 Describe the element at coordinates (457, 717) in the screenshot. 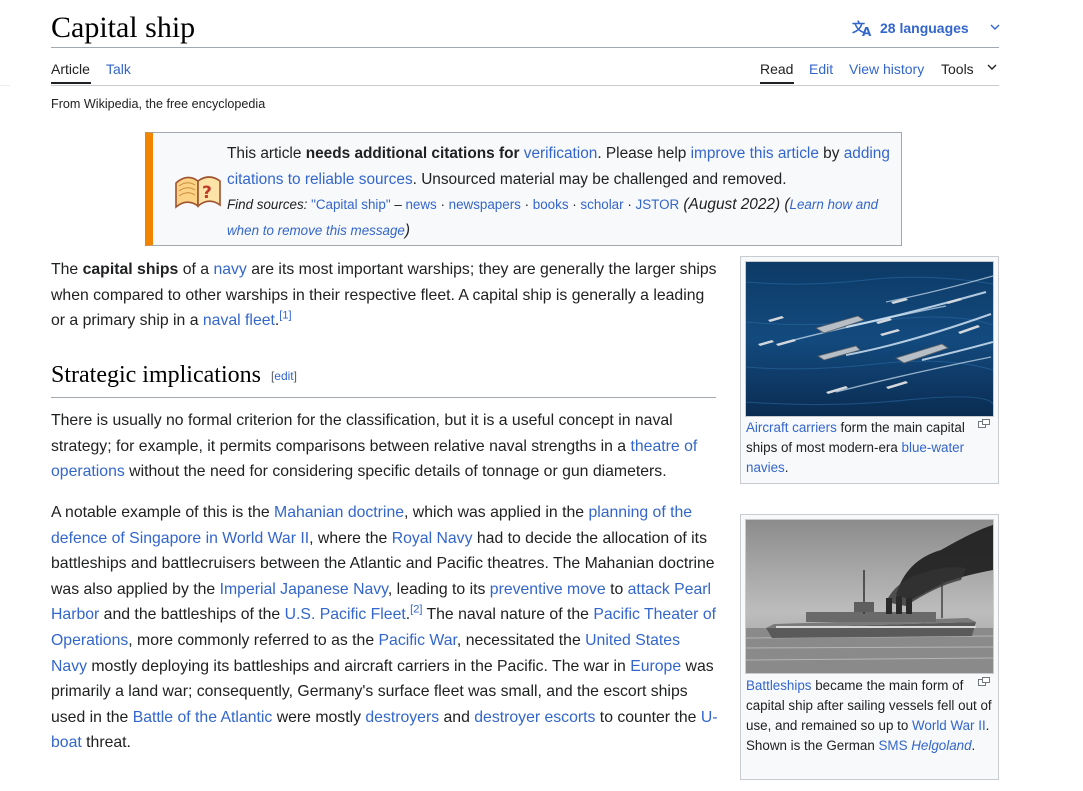

I see `text: and` at that location.